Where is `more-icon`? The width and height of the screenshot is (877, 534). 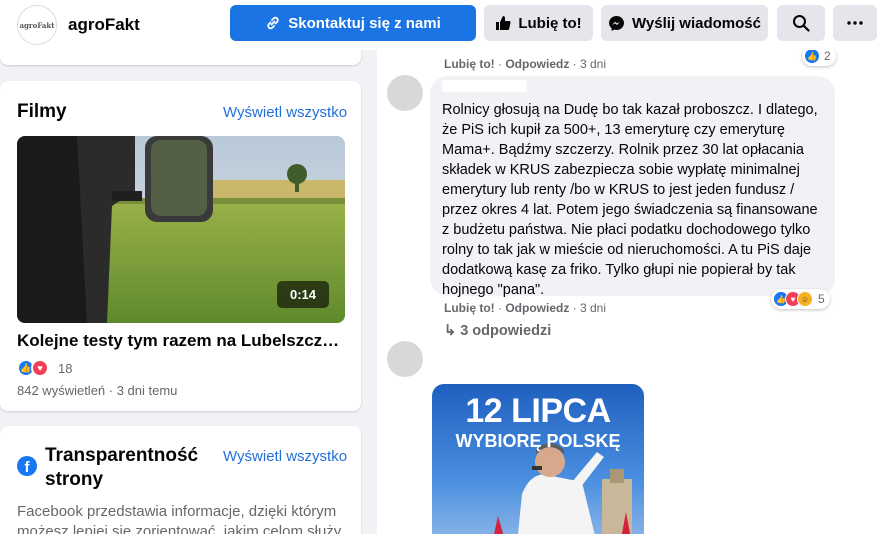 more-icon is located at coordinates (855, 23).